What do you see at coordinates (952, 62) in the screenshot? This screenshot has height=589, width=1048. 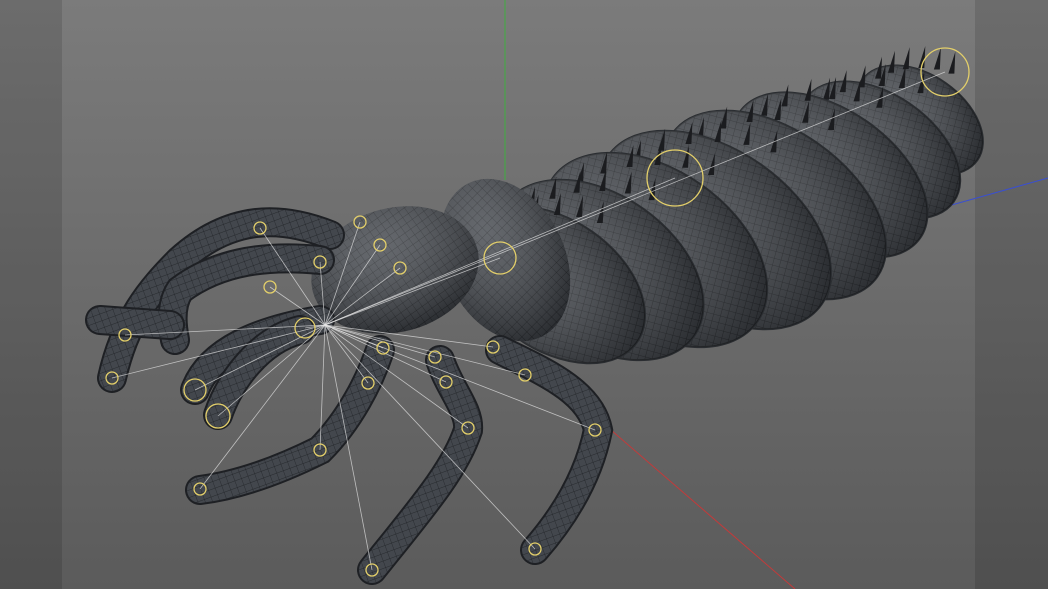 I see `spike` at bounding box center [952, 62].